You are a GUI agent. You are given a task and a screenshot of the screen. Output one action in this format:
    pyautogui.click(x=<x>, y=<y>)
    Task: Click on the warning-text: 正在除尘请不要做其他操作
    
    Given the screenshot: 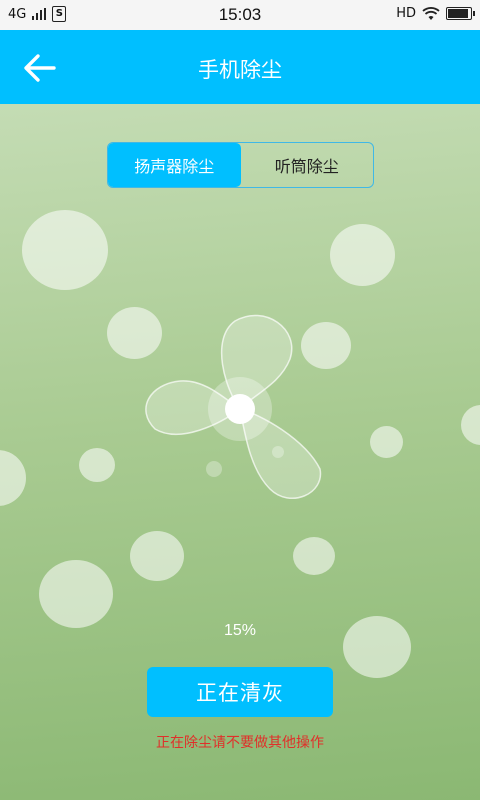 What is the action you would take?
    pyautogui.click(x=240, y=743)
    